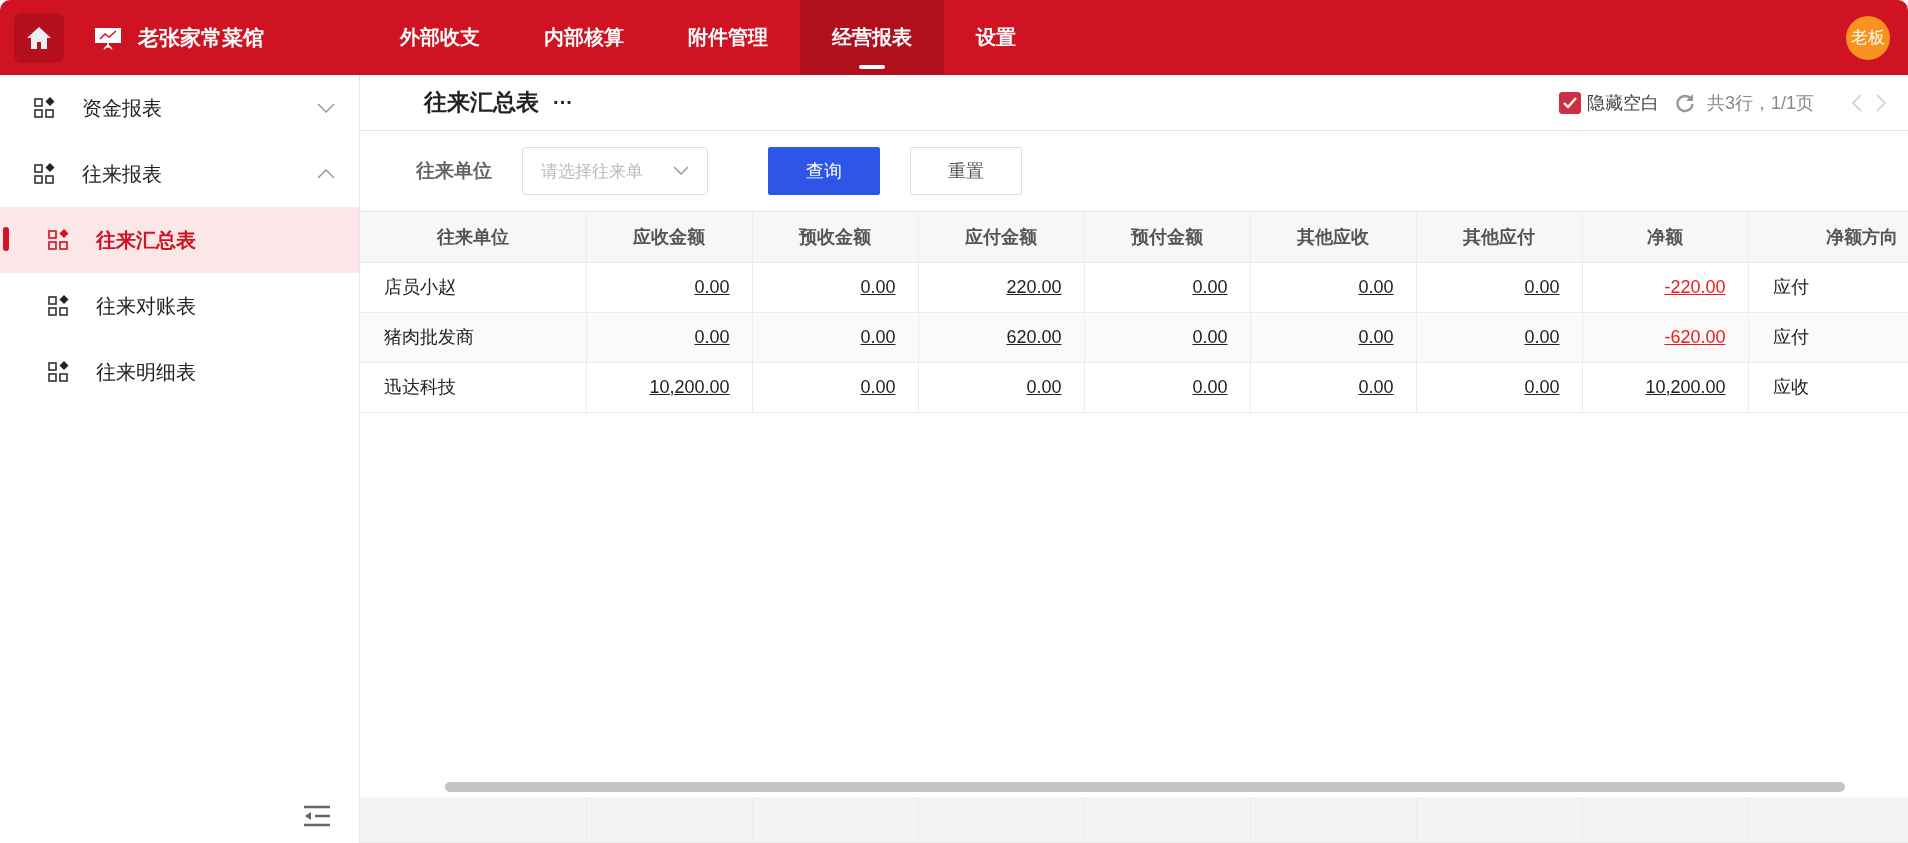 The image size is (1908, 843). I want to click on presentation-board-icon, so click(108, 37).